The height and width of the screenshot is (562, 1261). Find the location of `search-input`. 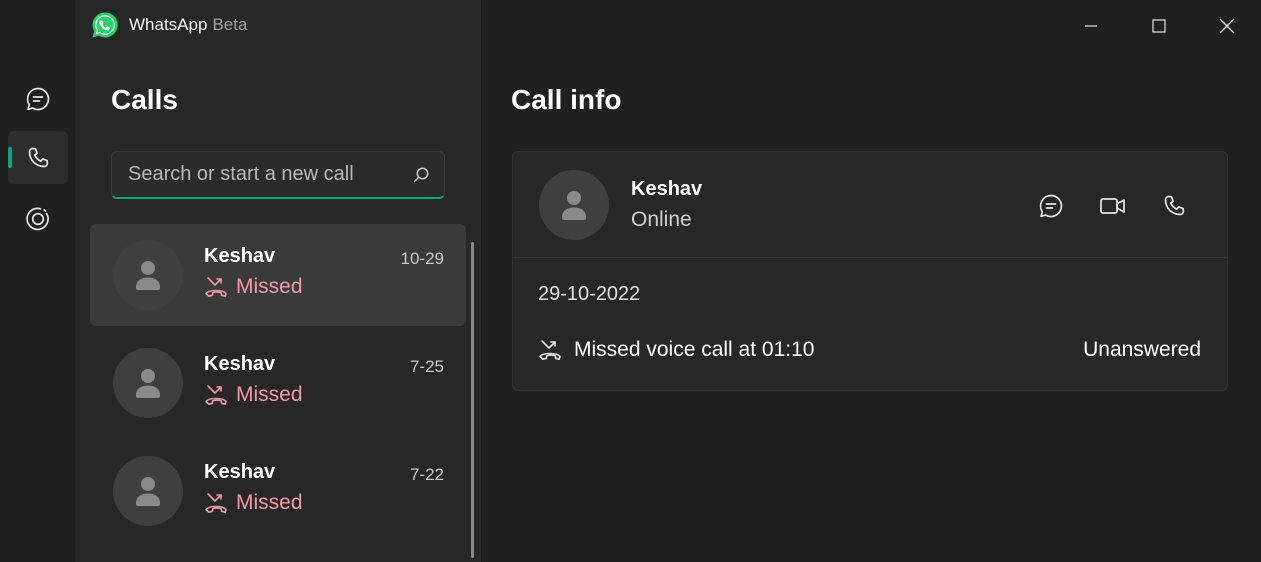

search-input is located at coordinates (270, 174).